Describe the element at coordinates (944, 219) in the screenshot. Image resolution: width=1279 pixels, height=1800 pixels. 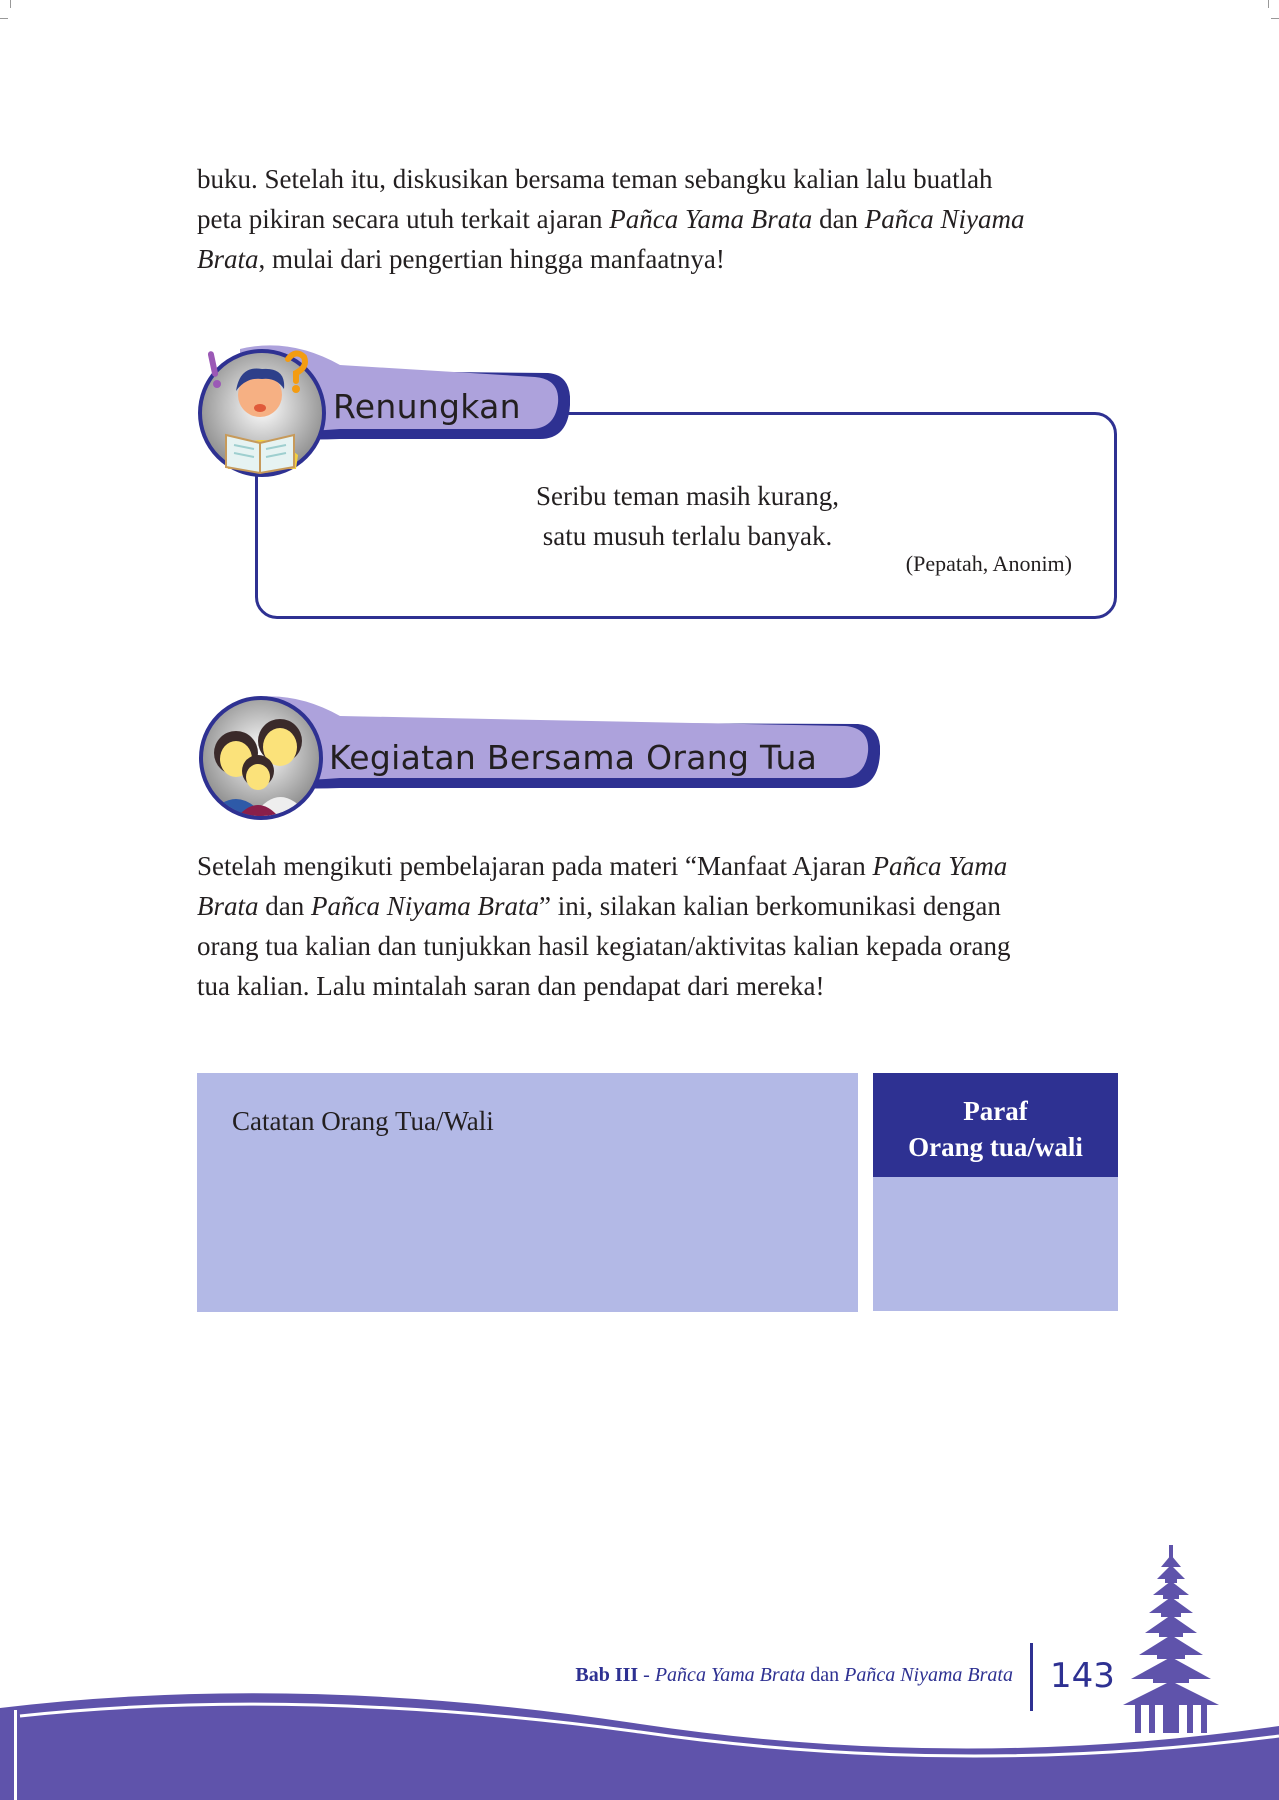
I see `term-niyama: Pañca Niyama` at that location.